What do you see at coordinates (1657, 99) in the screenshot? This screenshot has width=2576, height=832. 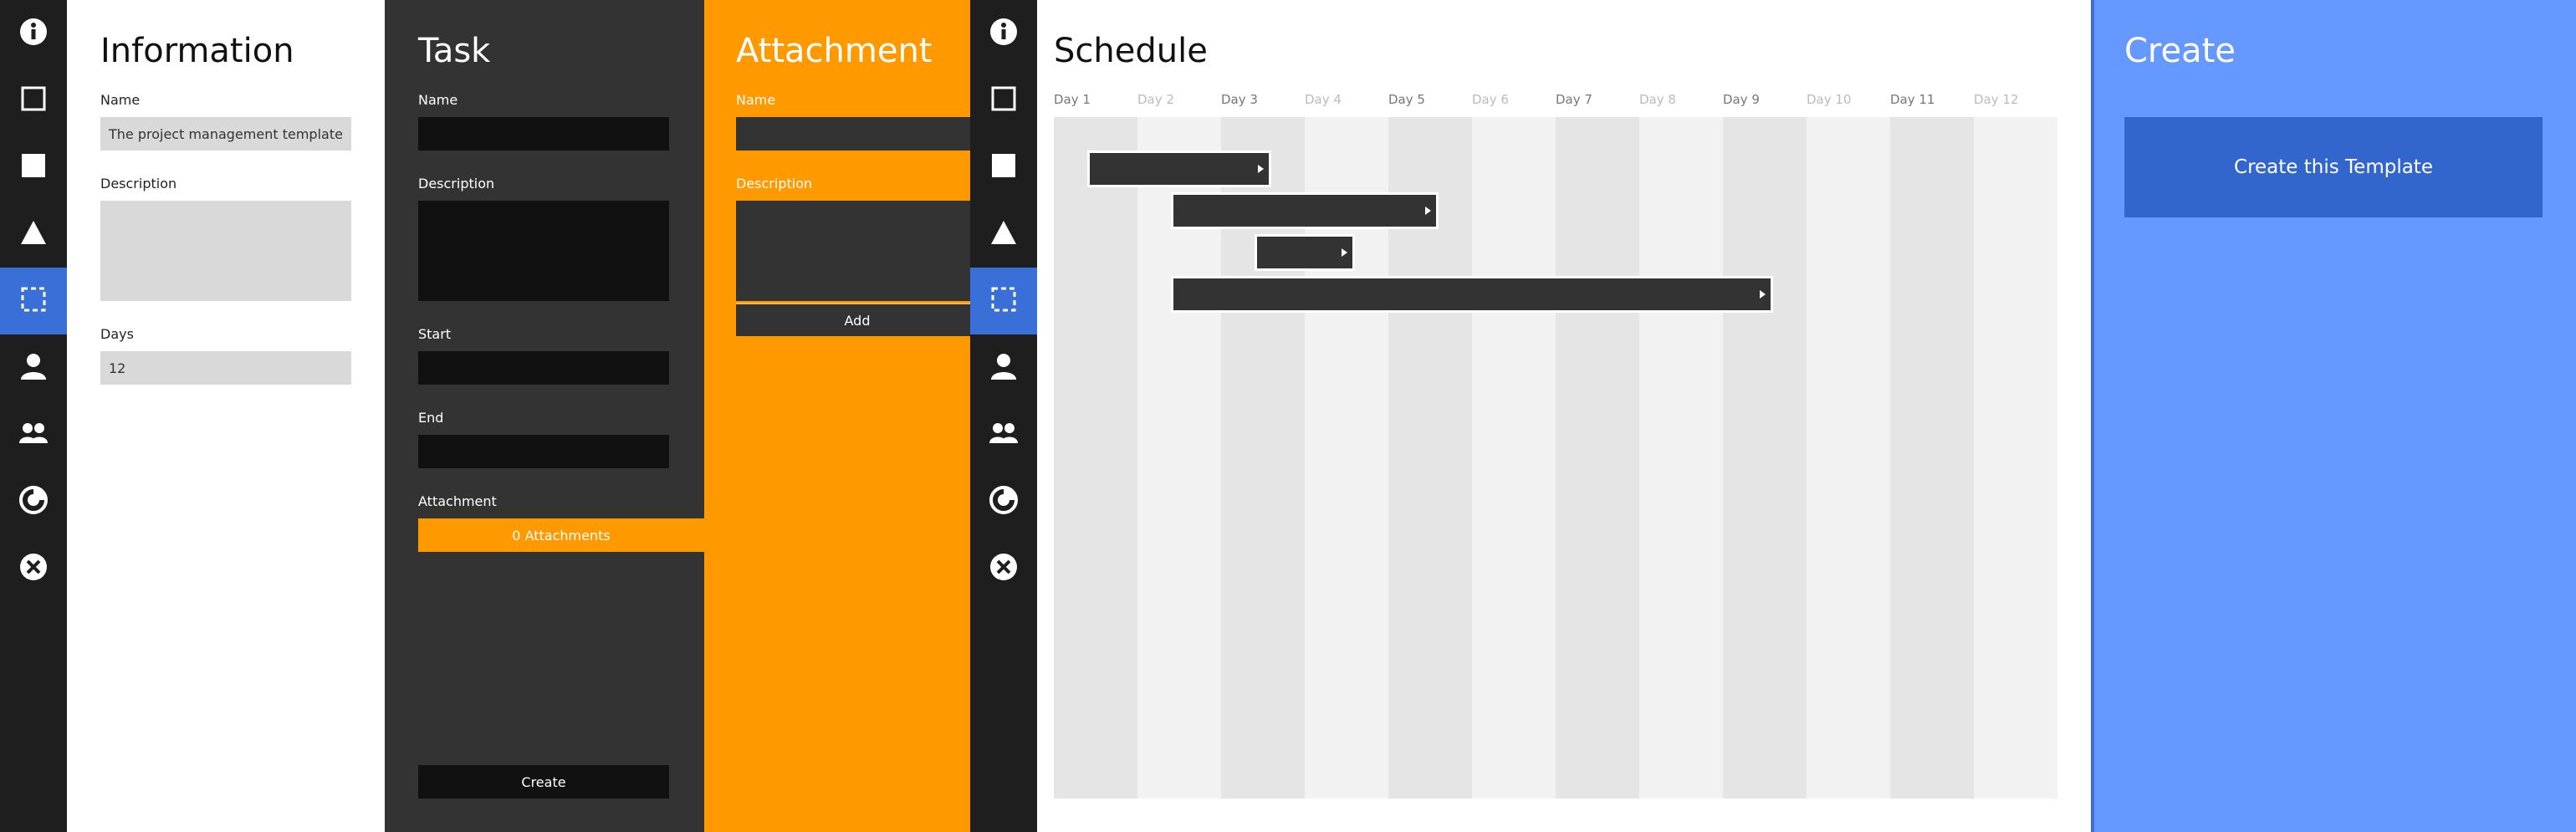 I see `day-label: Day 8` at bounding box center [1657, 99].